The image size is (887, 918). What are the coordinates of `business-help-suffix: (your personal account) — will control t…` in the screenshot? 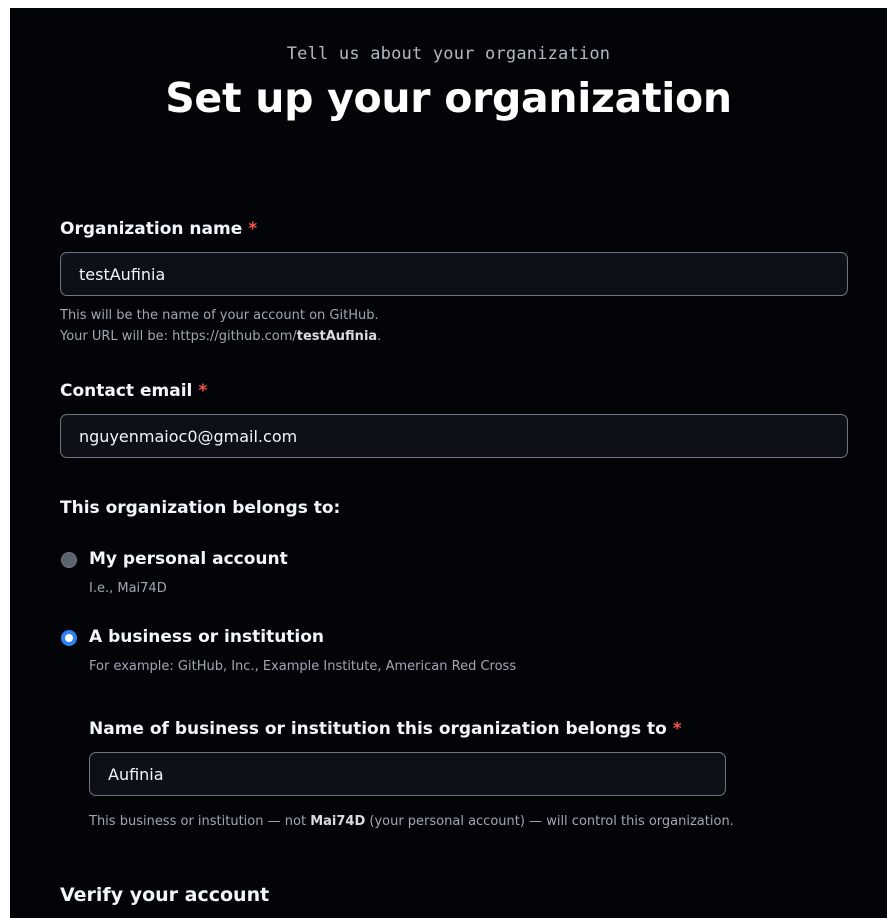 It's located at (549, 821).